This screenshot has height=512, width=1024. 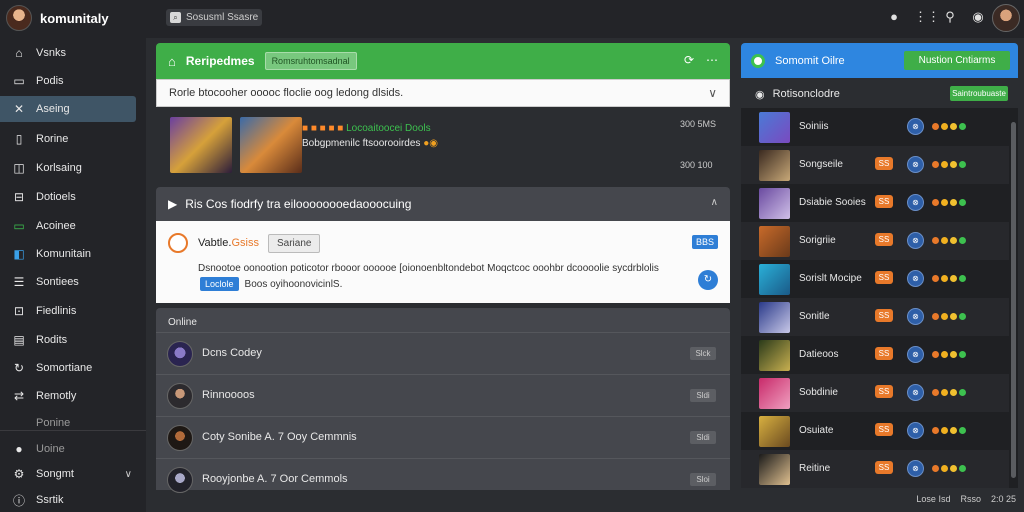 I want to click on more-icon: ⋯, so click(x=712, y=60).